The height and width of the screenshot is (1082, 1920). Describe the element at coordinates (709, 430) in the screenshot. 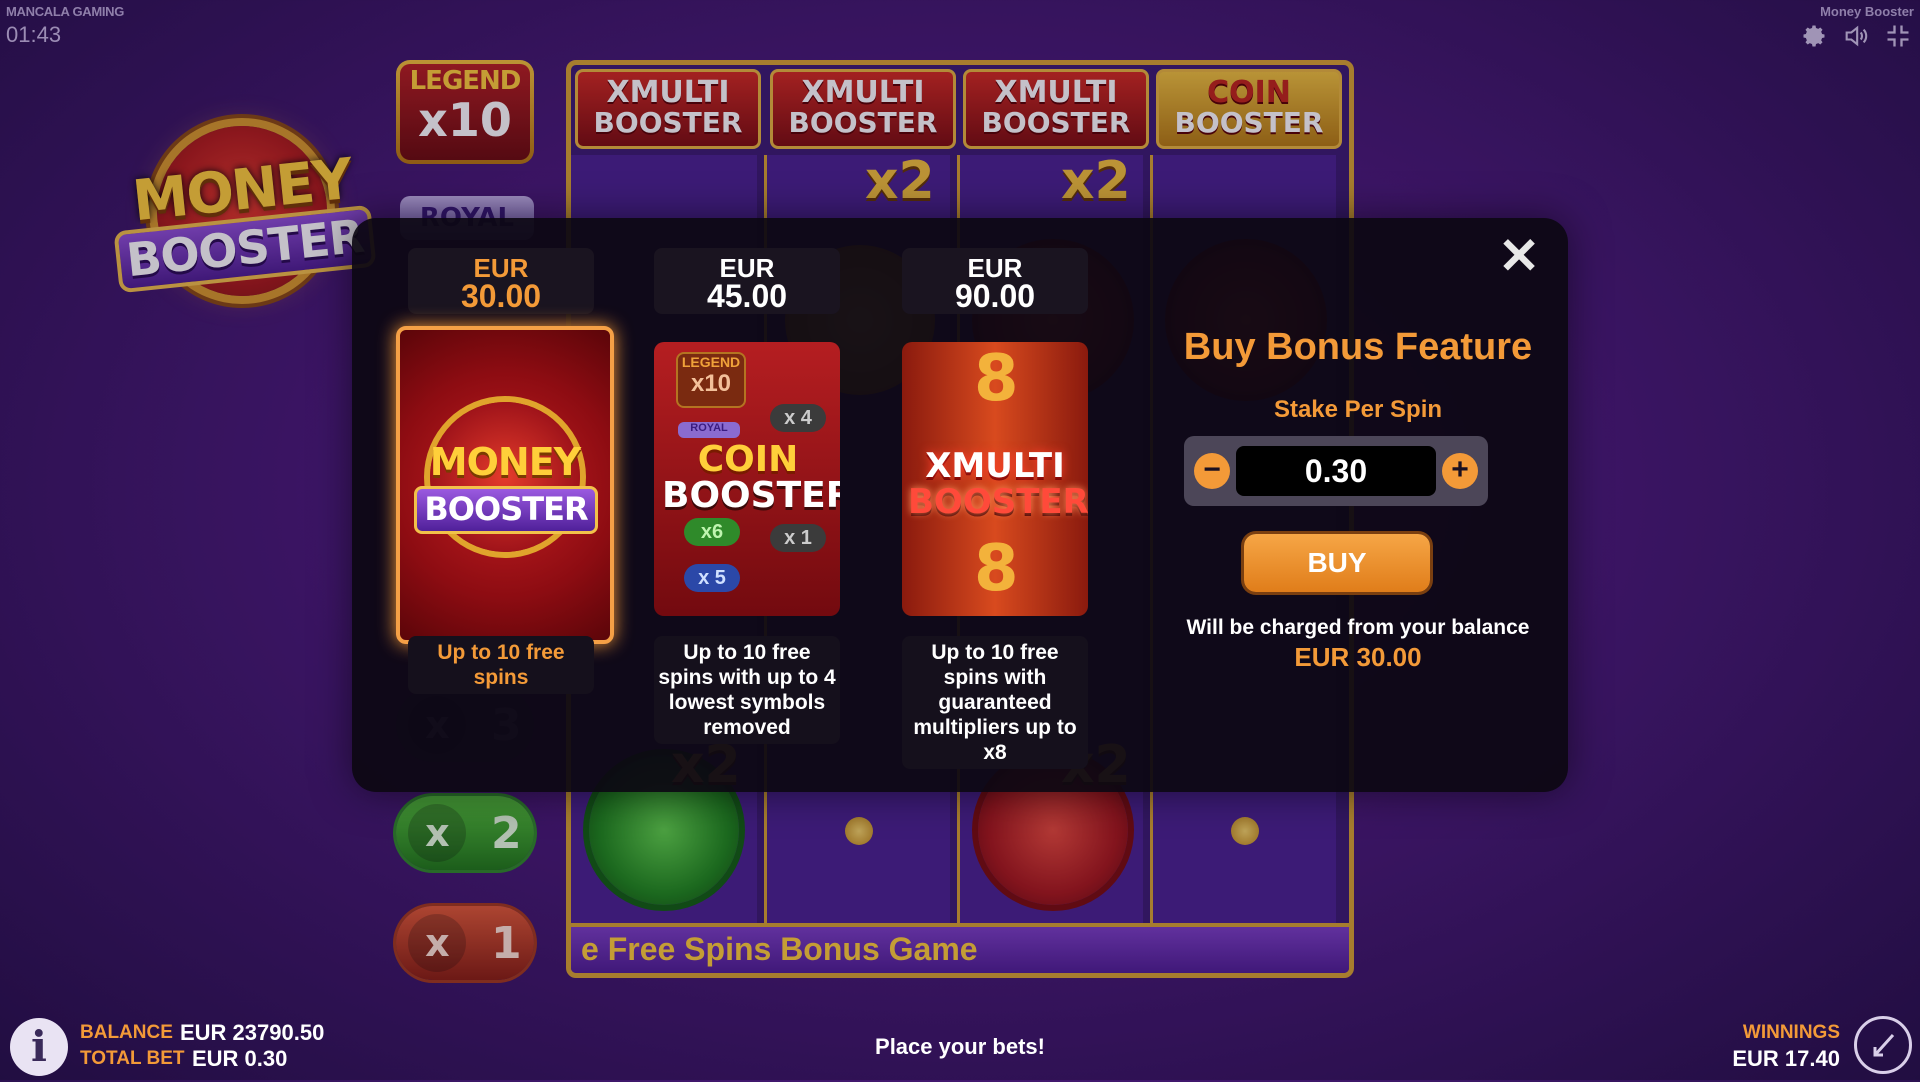

I see `card-royal-badge: ROYAL` at that location.